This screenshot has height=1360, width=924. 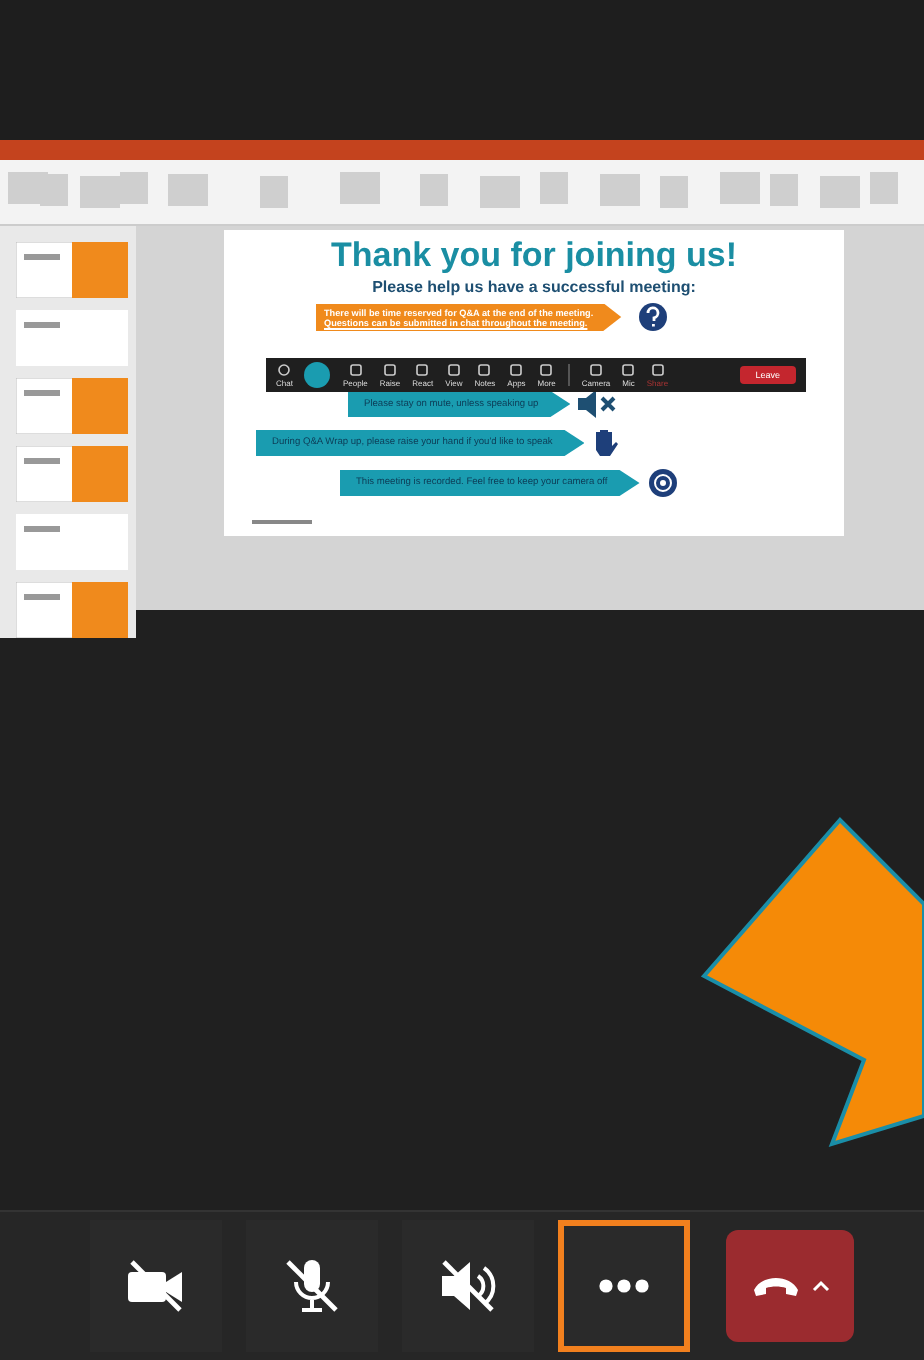 I want to click on more-button, so click(x=624, y=1286).